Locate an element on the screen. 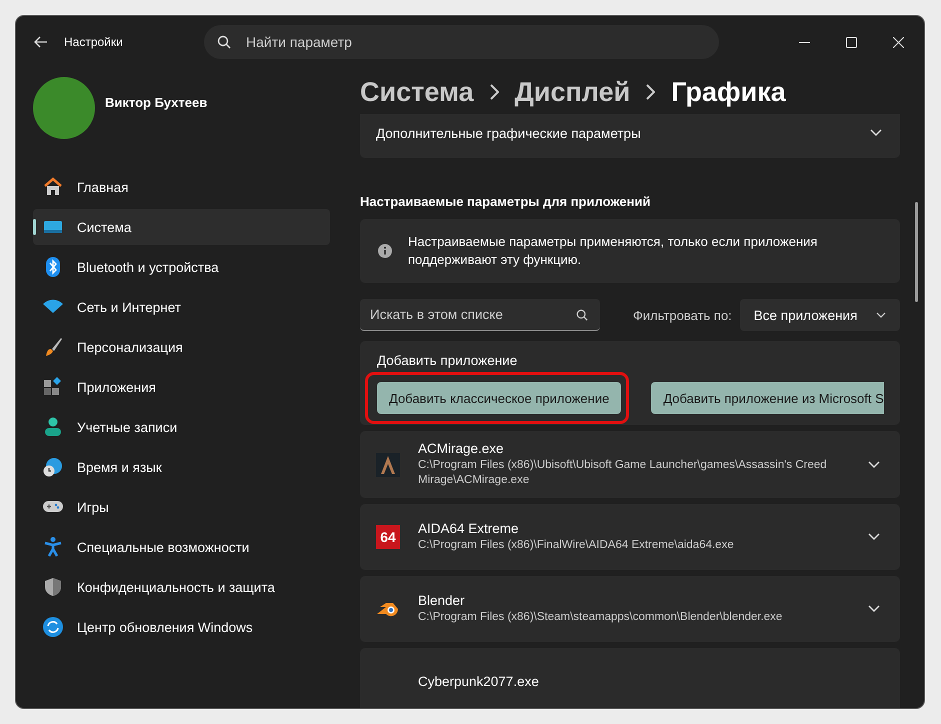 This screenshot has width=941, height=724. apps-icon is located at coordinates (53, 387).